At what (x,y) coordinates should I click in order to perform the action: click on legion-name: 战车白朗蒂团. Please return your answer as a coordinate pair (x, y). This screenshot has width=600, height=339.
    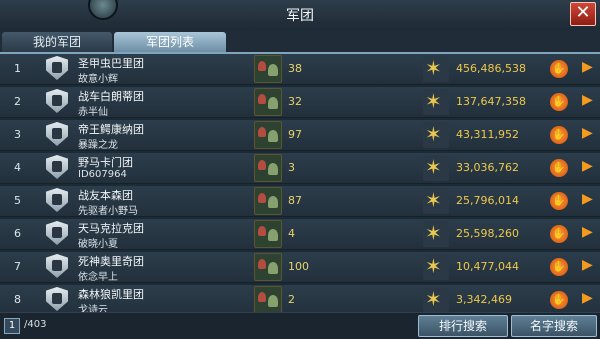
    Looking at the image, I should click on (111, 96).